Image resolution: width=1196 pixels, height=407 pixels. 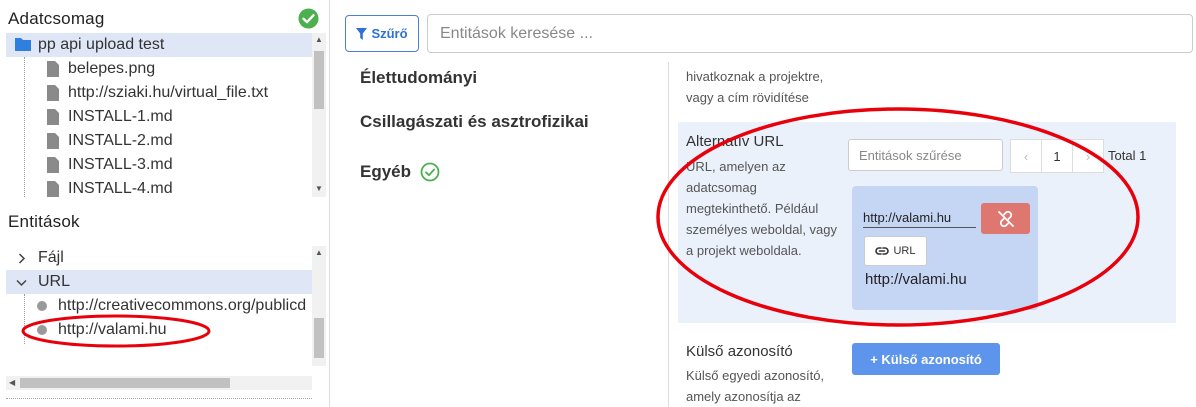 I want to click on entity-search-input, so click(x=810, y=33).